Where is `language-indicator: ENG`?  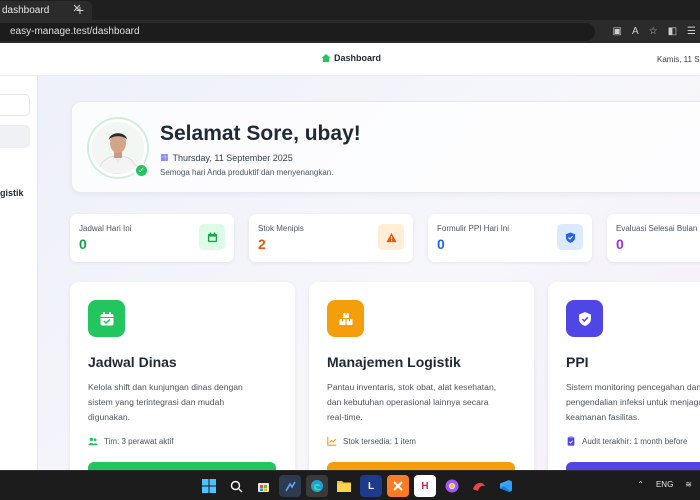
language-indicator: ENG is located at coordinates (664, 484).